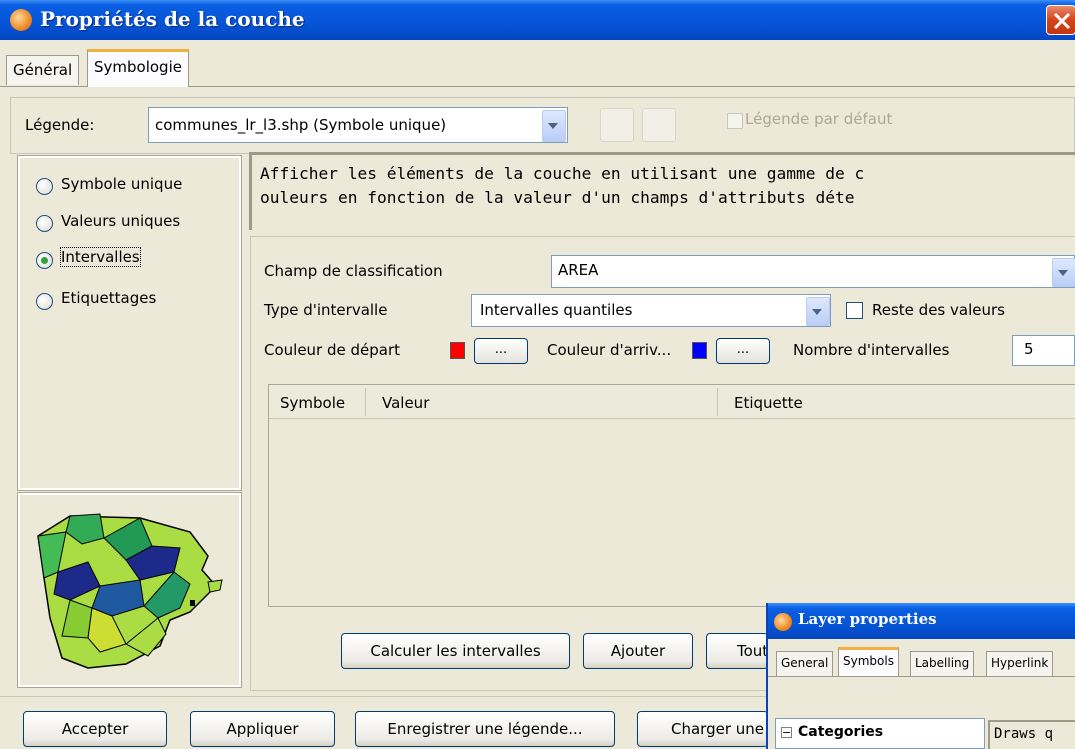  What do you see at coordinates (1020, 663) in the screenshot?
I see `overlay-tab-hyperlink: Hyperlink` at bounding box center [1020, 663].